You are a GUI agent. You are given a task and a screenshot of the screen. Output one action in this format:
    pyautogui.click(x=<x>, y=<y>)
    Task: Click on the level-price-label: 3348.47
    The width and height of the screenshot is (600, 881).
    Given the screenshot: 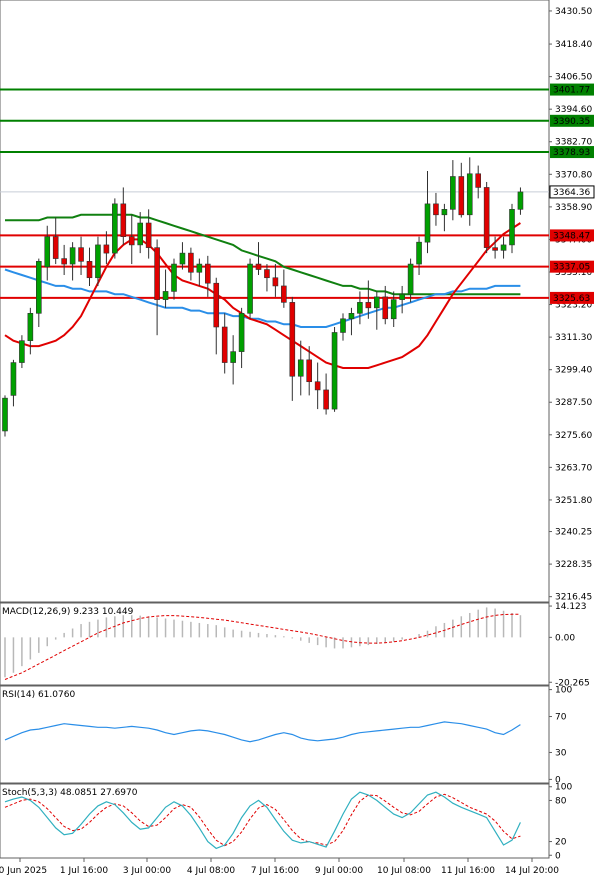 What is the action you would take?
    pyautogui.click(x=571, y=236)
    